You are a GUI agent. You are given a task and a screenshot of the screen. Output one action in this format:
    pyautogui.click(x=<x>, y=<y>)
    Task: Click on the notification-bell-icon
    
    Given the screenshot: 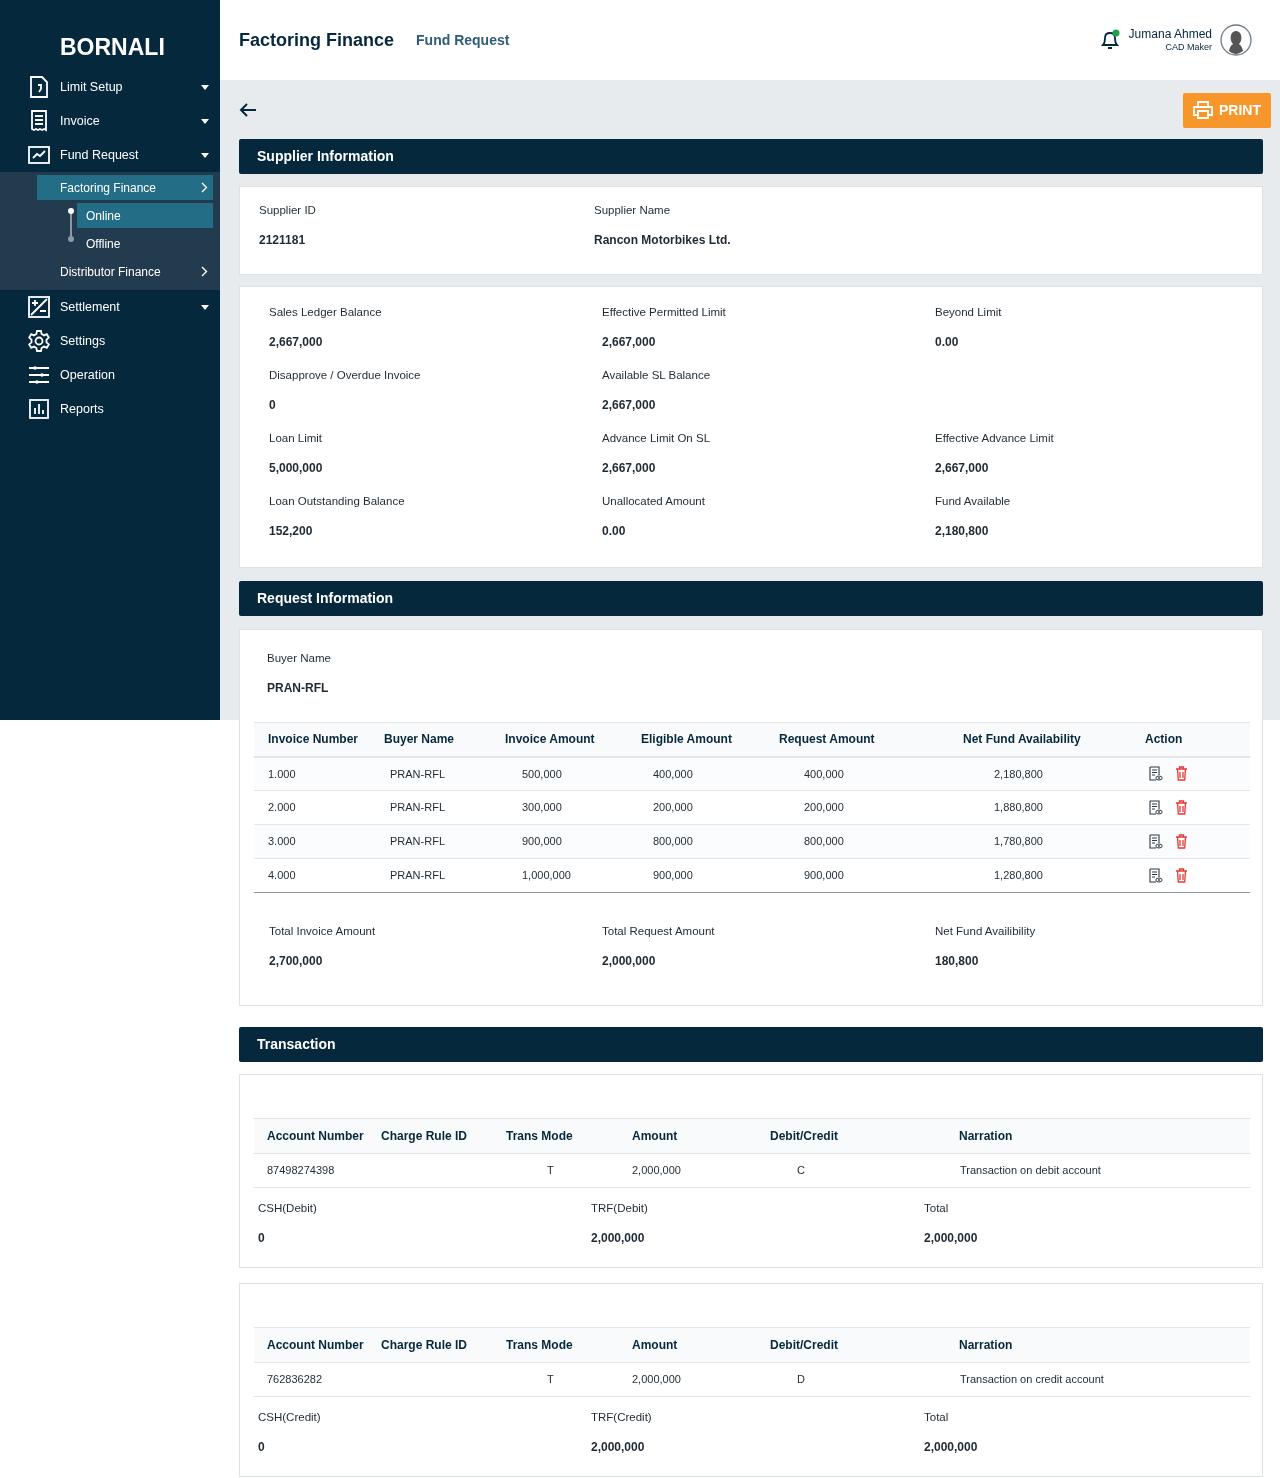 What is the action you would take?
    pyautogui.click(x=1109, y=40)
    